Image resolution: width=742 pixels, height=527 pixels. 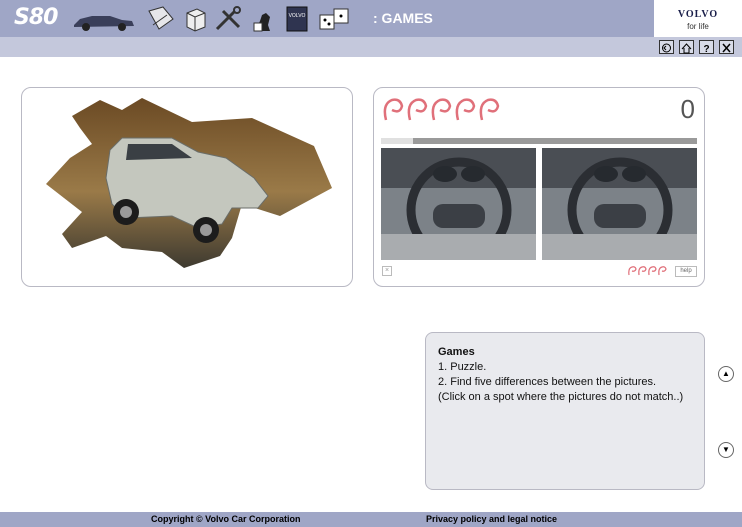 What do you see at coordinates (619, 204) in the screenshot?
I see `right-picture` at bounding box center [619, 204].